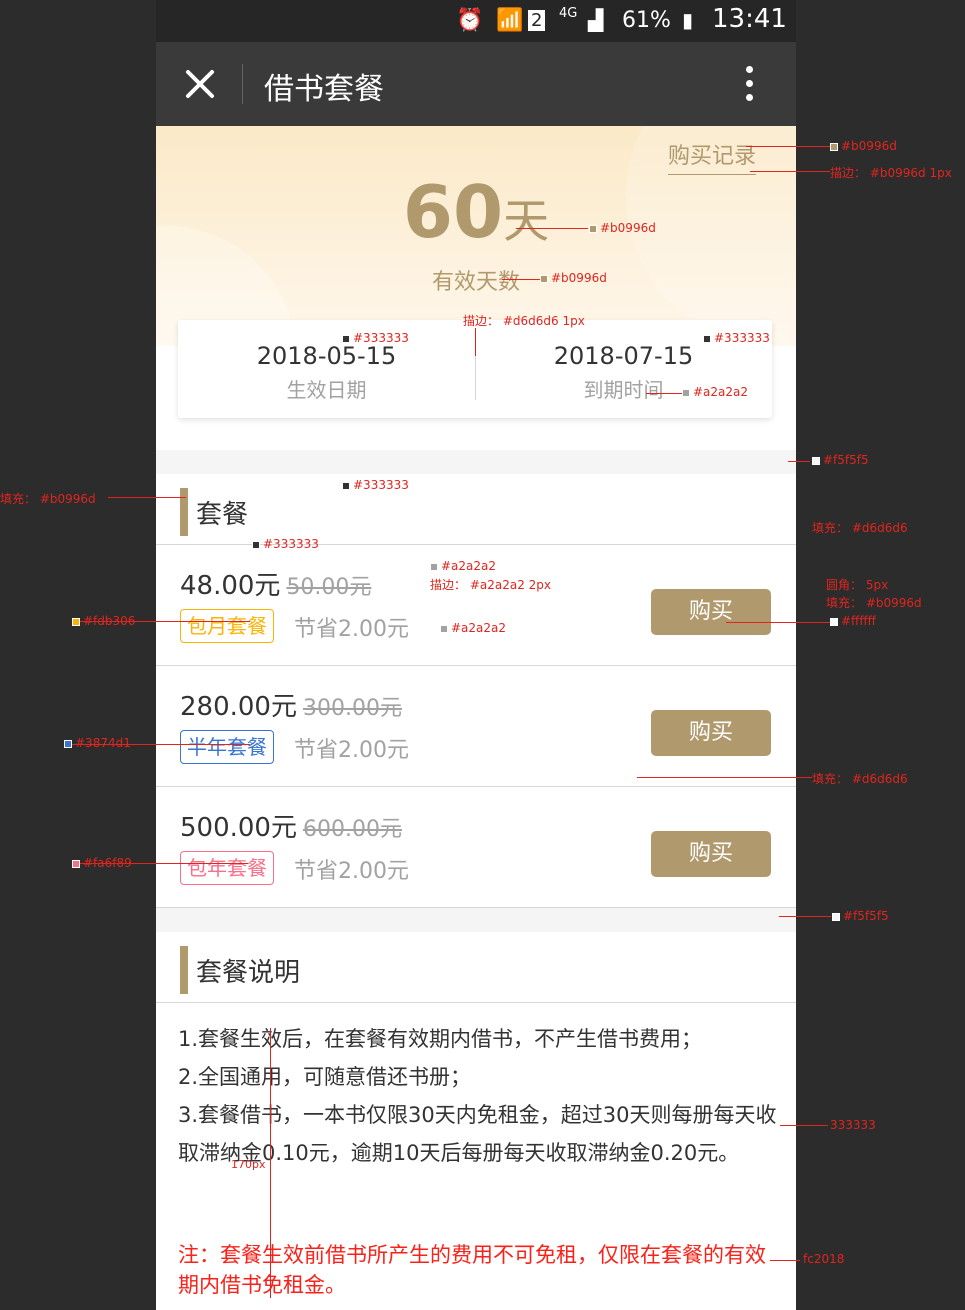  What do you see at coordinates (646, 20) in the screenshot?
I see `battery-percent: 61%` at bounding box center [646, 20].